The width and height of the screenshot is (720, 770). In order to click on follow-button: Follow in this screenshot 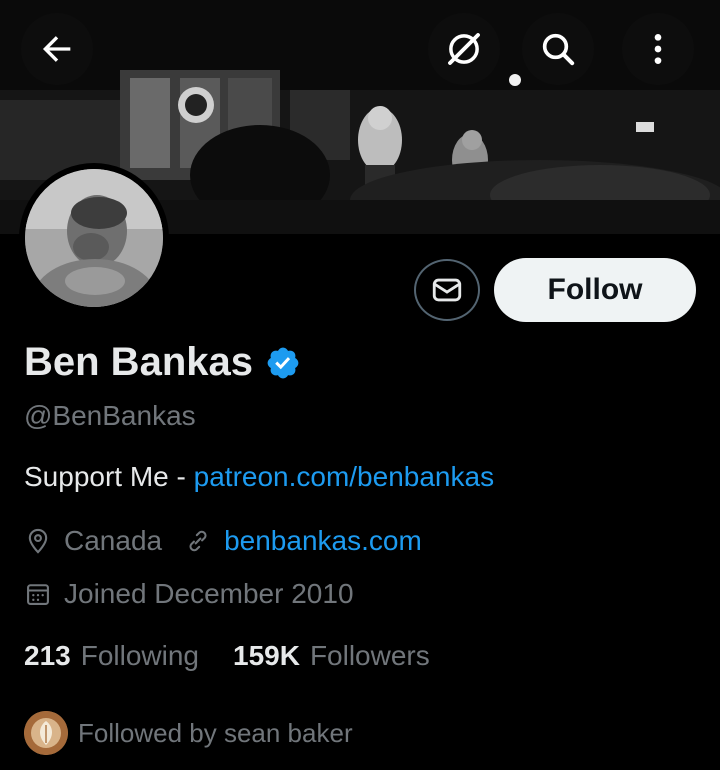, I will do `click(595, 290)`.